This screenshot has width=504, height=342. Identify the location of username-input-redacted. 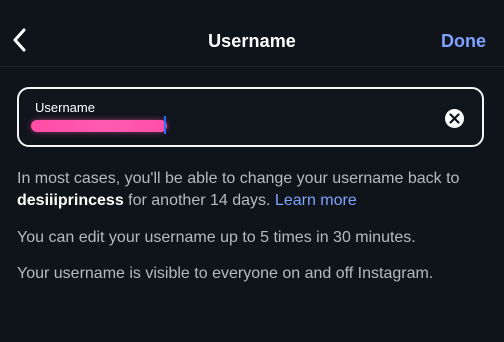
(99, 126).